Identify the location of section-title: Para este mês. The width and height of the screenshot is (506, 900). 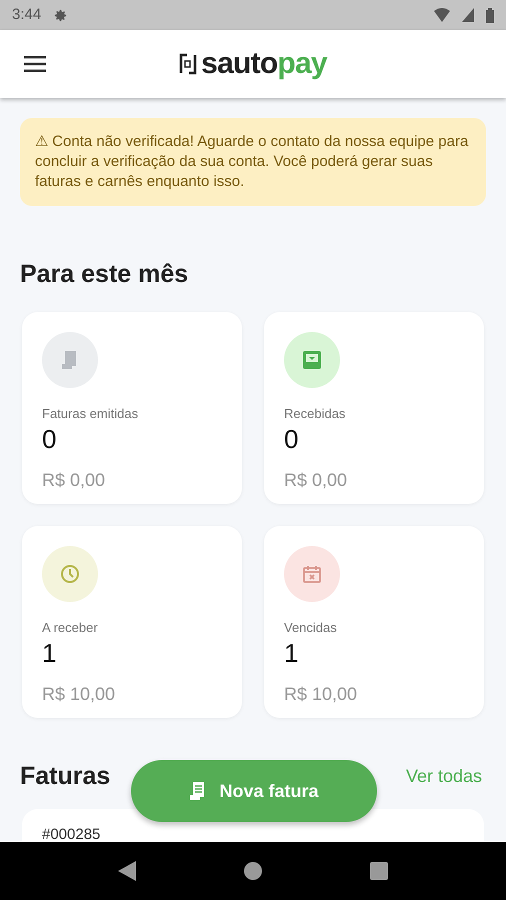
(105, 274).